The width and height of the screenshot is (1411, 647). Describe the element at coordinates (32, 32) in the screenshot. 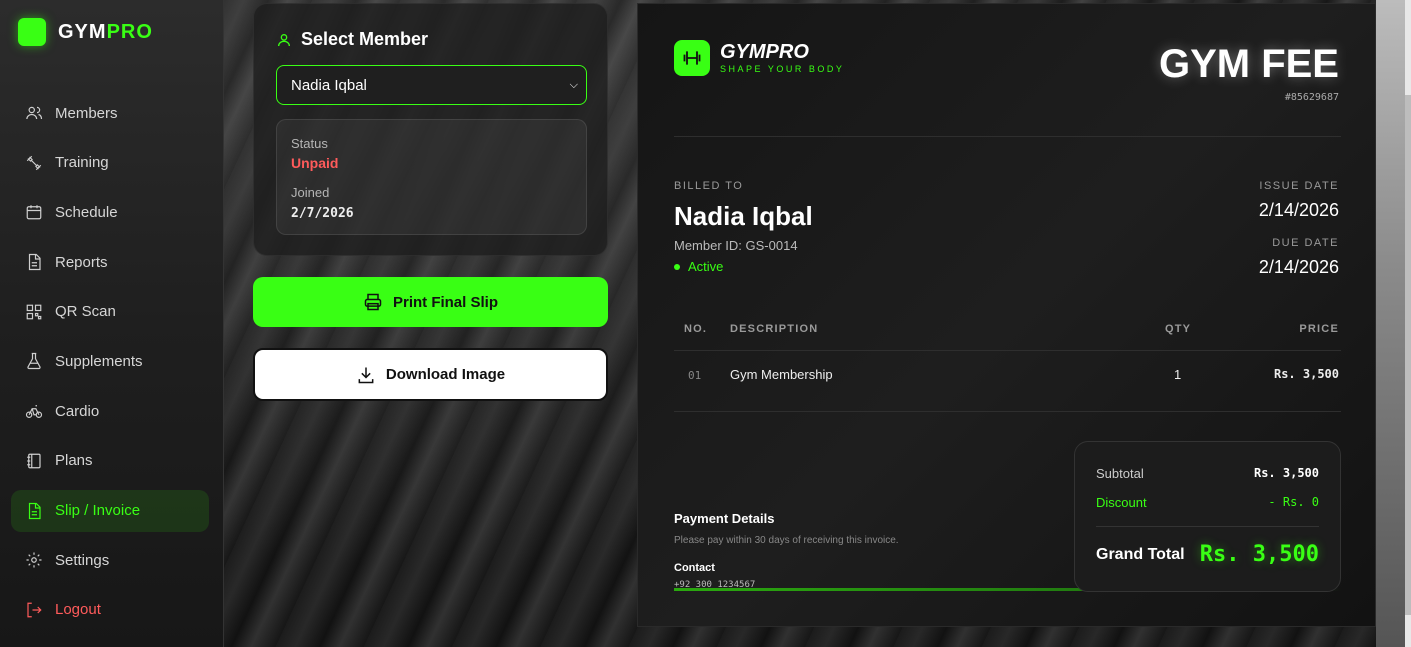

I see `logo-mark-icon` at that location.